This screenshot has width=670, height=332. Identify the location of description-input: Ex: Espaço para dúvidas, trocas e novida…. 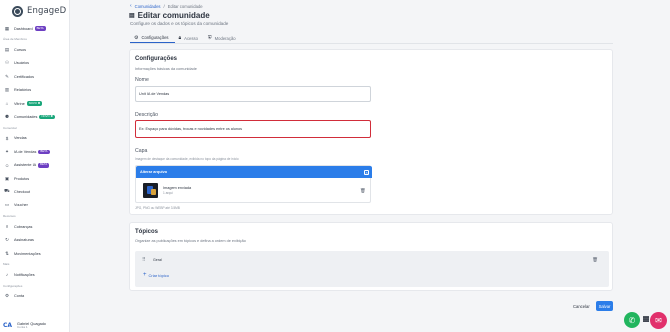
(253, 129).